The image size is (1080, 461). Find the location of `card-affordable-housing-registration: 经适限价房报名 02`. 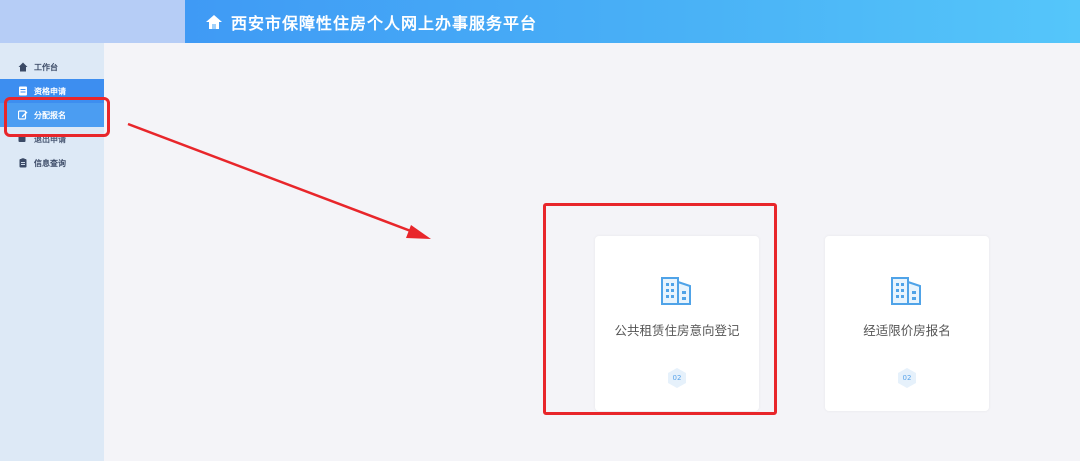

card-affordable-housing-registration: 经适限价房报名 02 is located at coordinates (907, 323).